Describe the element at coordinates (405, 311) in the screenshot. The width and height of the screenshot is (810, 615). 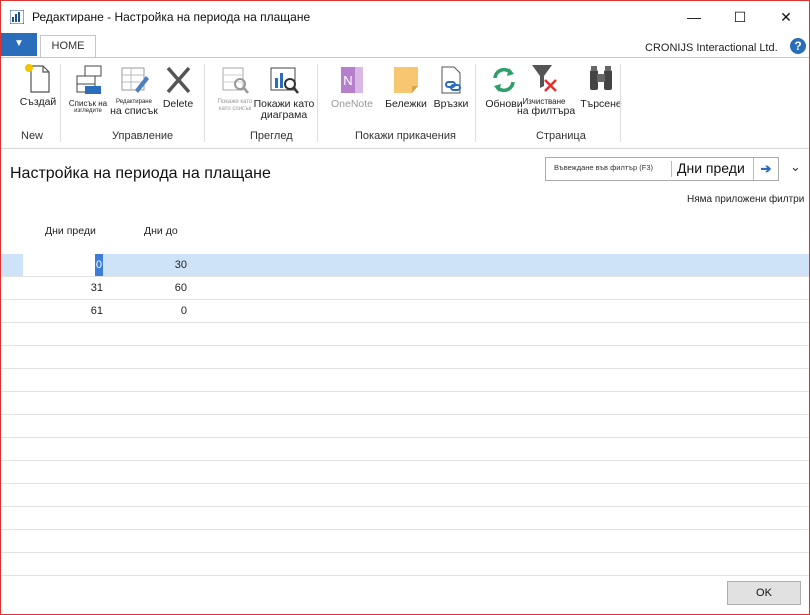
I see `table-row: 61 0` at that location.